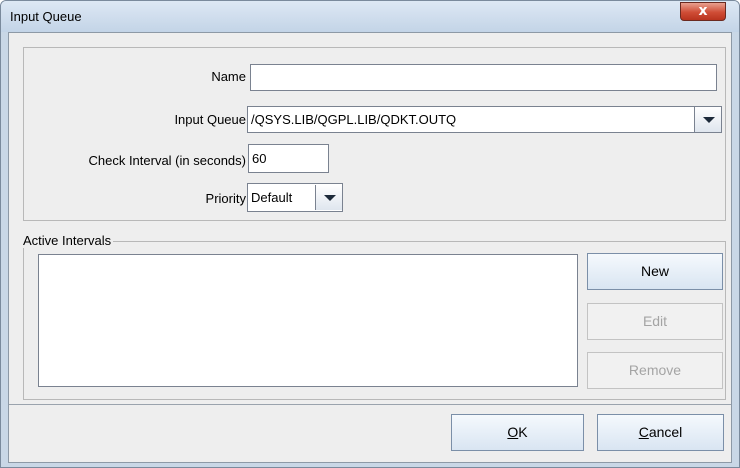  I want to click on edit-button-label: Edit, so click(655, 321).